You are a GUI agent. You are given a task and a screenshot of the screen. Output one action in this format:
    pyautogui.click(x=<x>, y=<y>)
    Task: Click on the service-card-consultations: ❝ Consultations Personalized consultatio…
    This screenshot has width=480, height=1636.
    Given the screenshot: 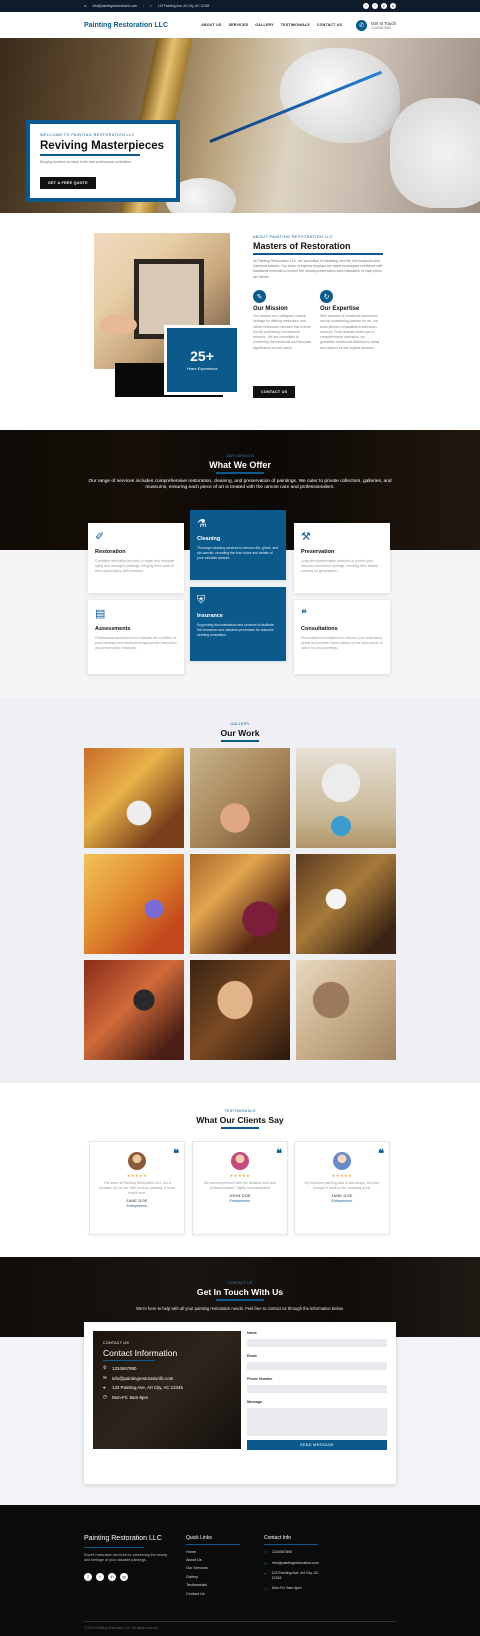 What is the action you would take?
    pyautogui.click(x=342, y=637)
    